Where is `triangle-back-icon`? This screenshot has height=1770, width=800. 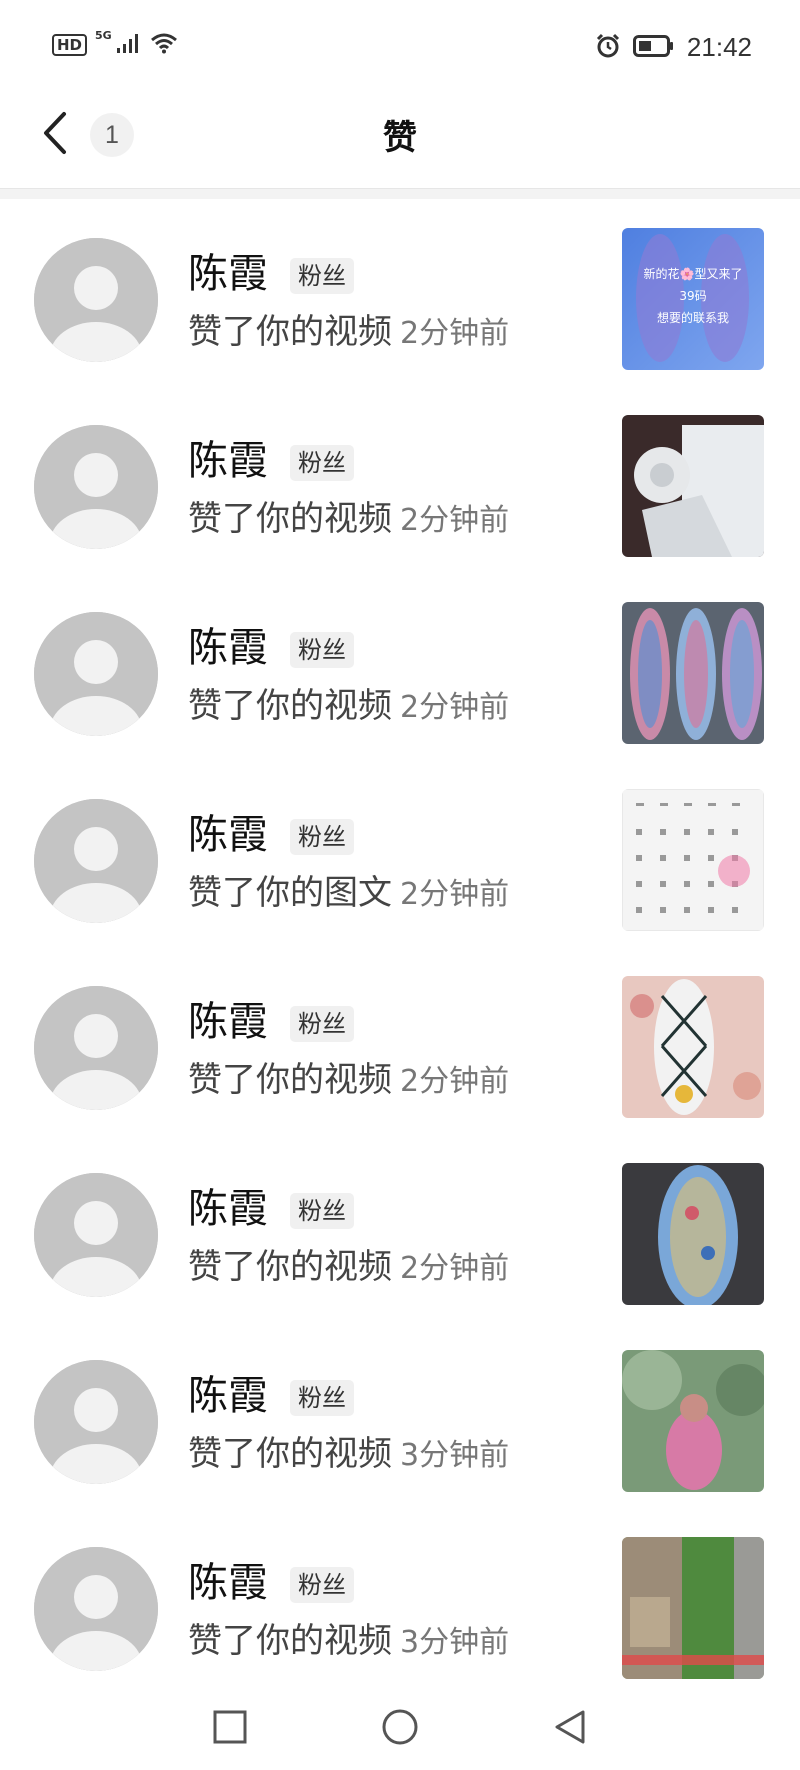 triangle-back-icon is located at coordinates (570, 1727).